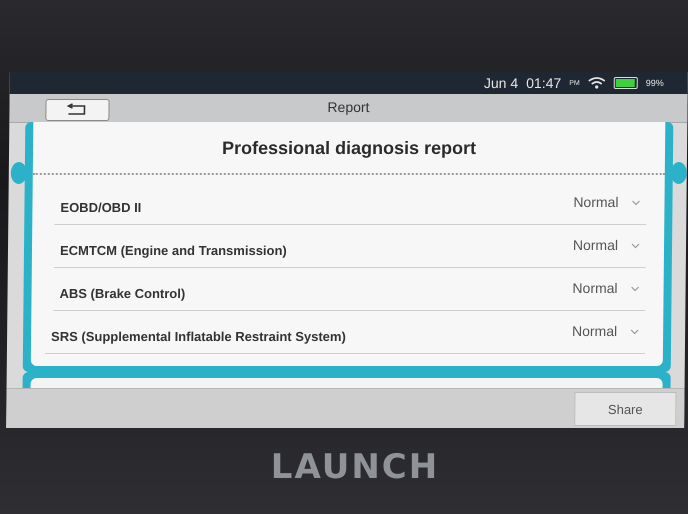 Image resolution: width=688 pixels, height=514 pixels. Describe the element at coordinates (597, 83) in the screenshot. I see `wifi-icon` at that location.